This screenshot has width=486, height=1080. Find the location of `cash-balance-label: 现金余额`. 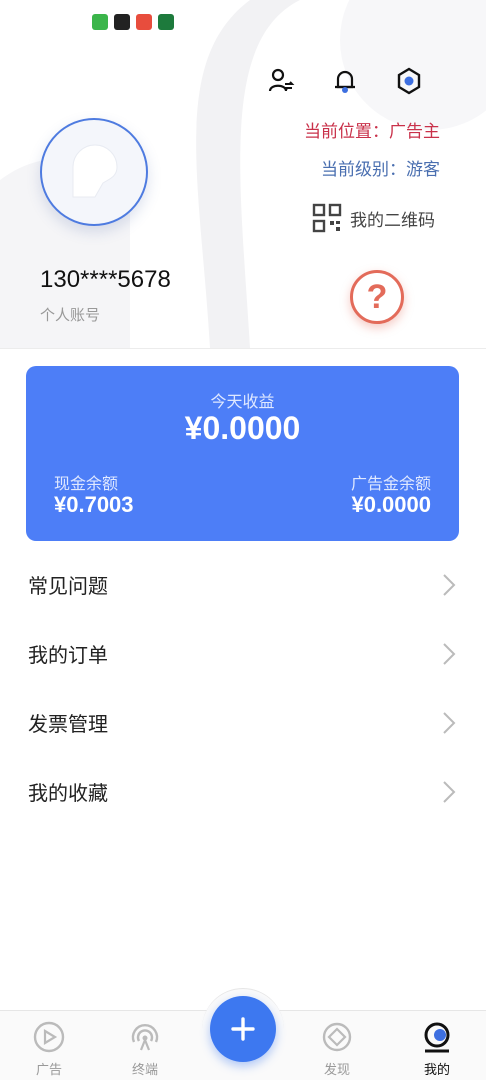

cash-balance-label: 现金余额 is located at coordinates (86, 483).